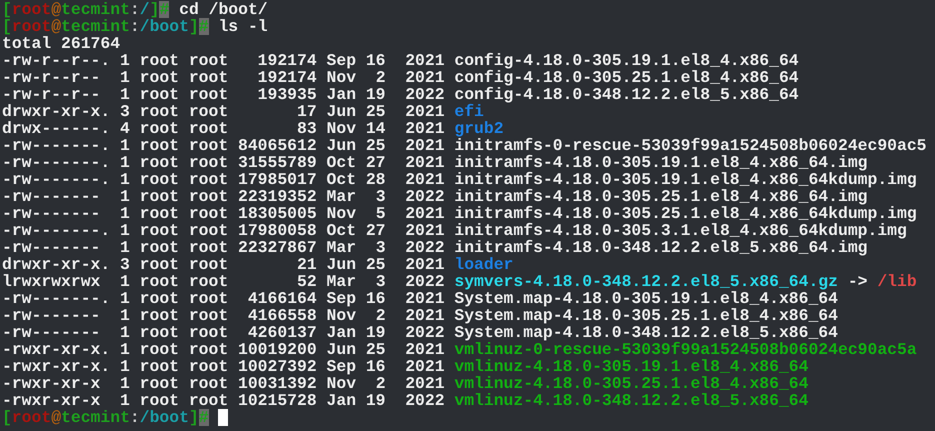 This screenshot has width=935, height=431. I want to click on link-count-text: 3, so click(125, 111).